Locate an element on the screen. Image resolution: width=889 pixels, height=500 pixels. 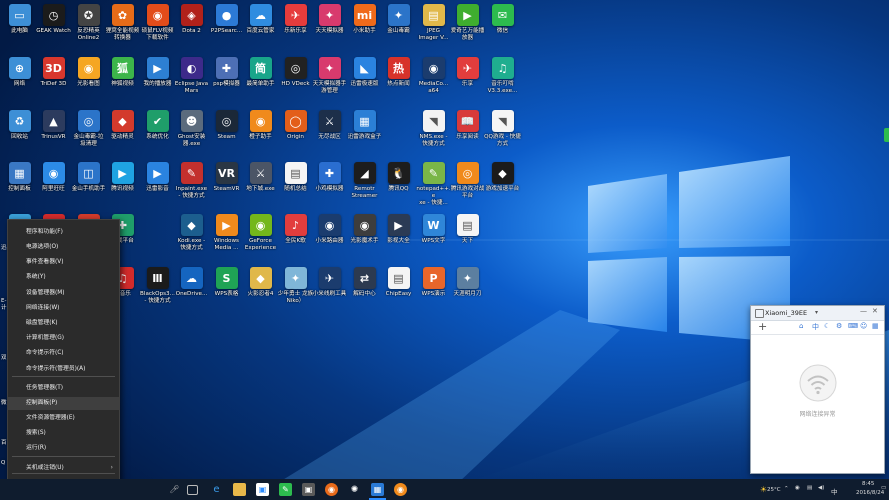
context-menu-item: 命令提示符(管理员)(A) is located at coordinates (63, 369).